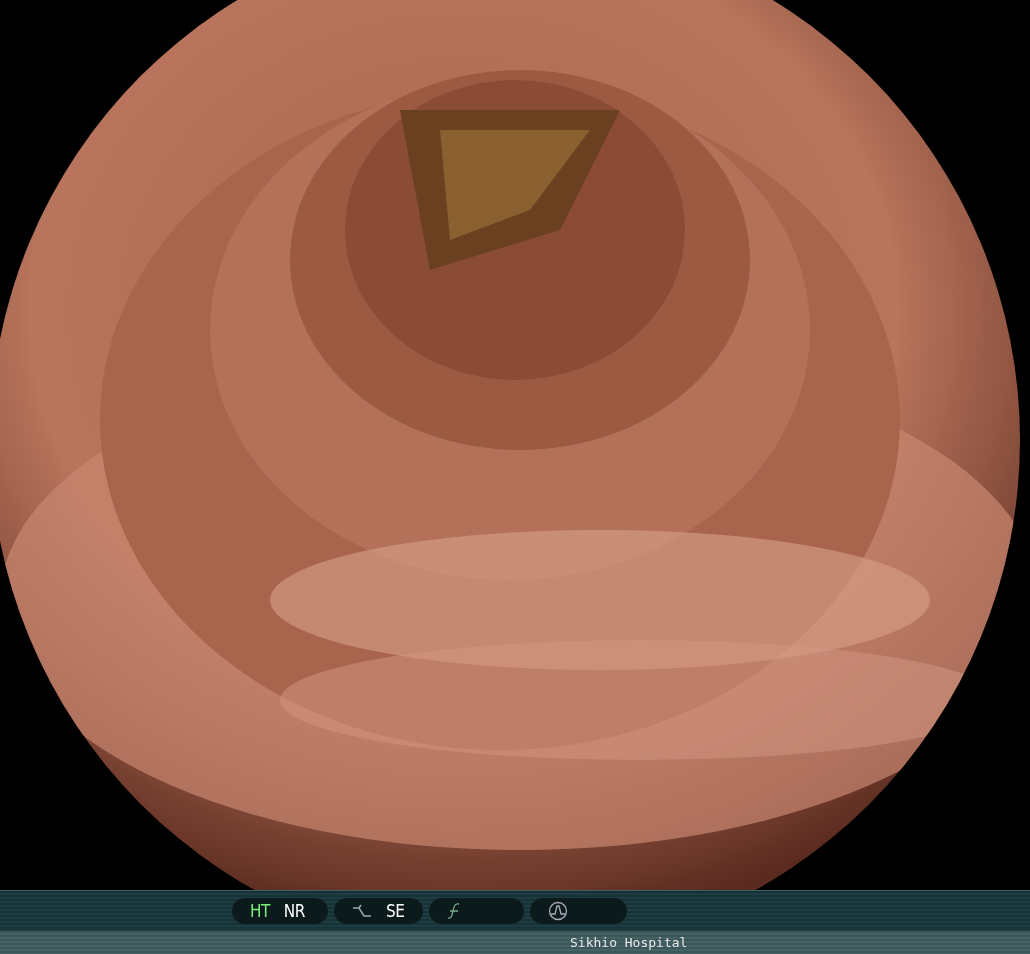 The image size is (1030, 954). Describe the element at coordinates (395, 911) in the screenshot. I see `mode-label: SE` at that location.